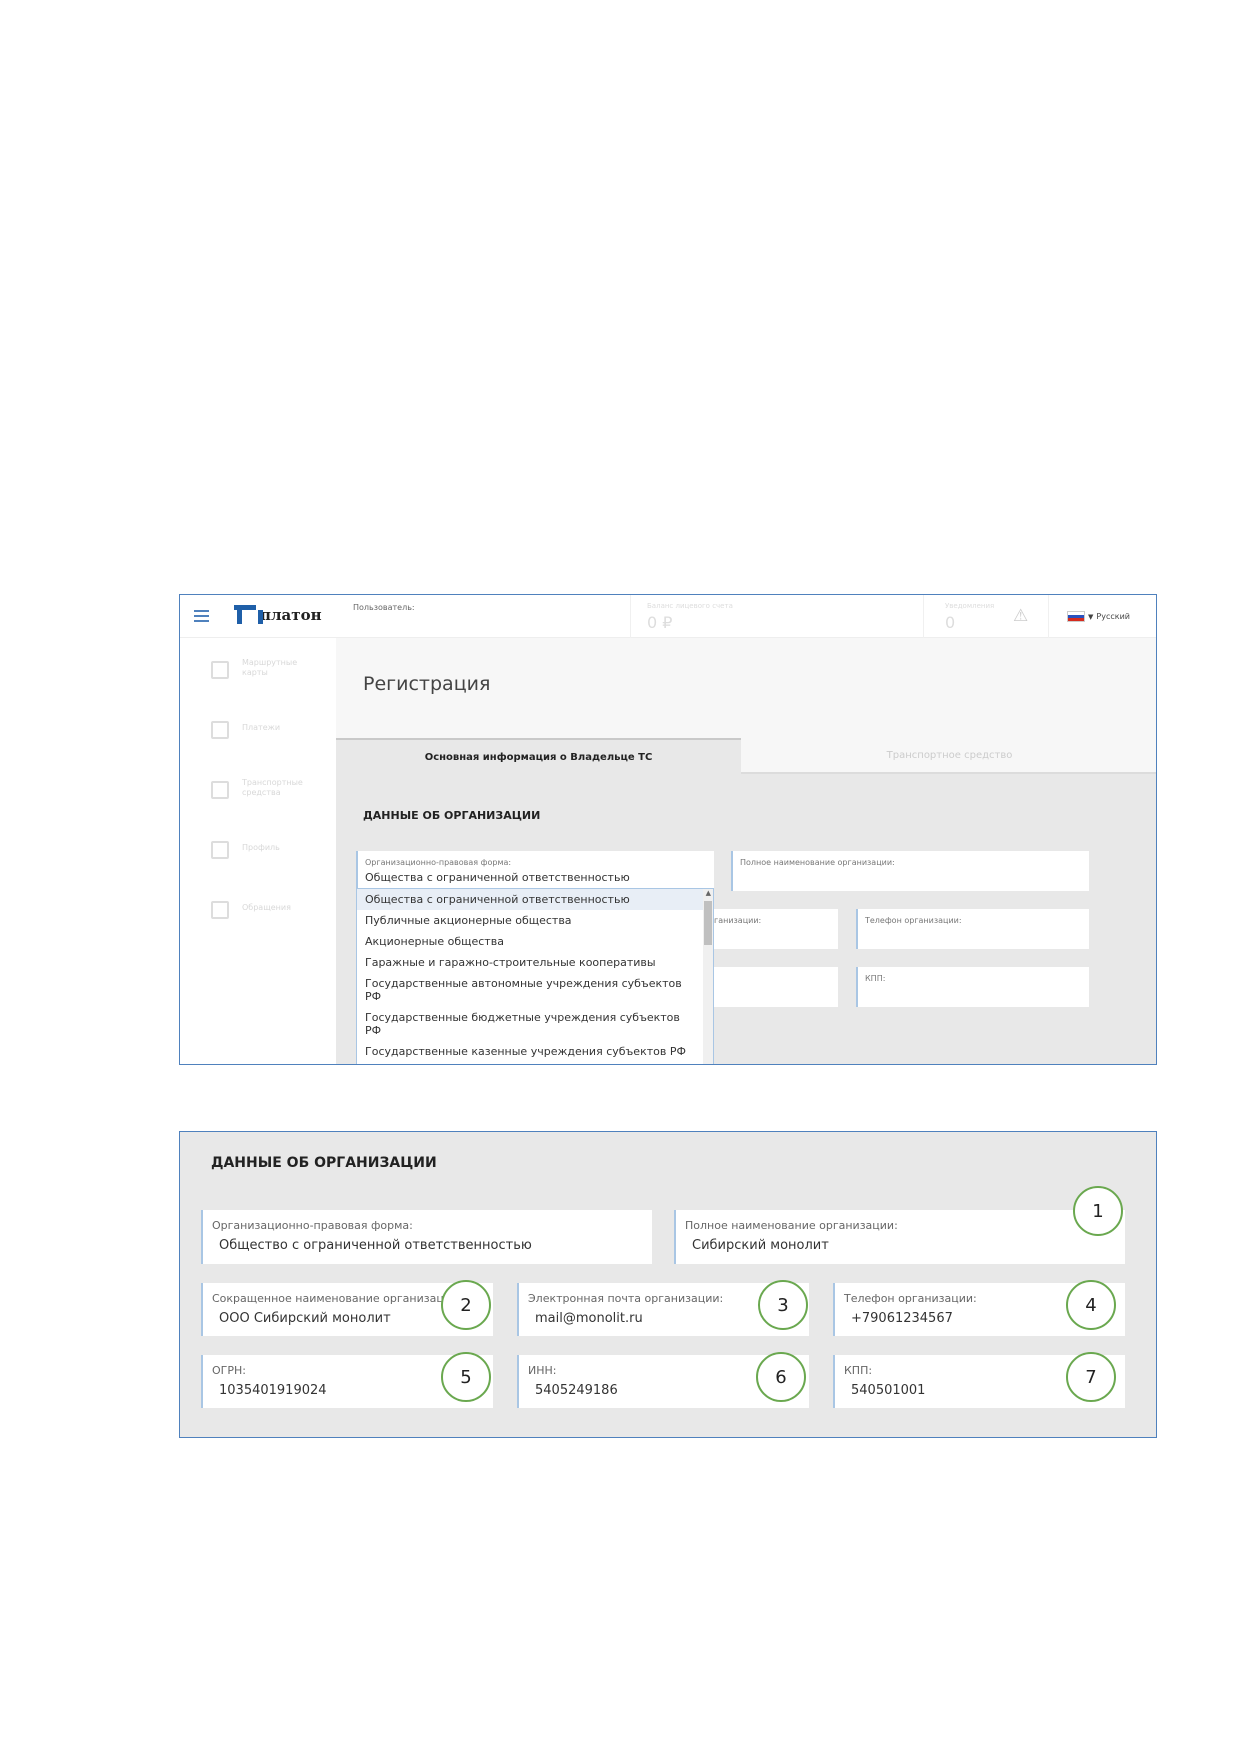 This screenshot has width=1239, height=1752. What do you see at coordinates (1021, 616) in the screenshot?
I see `warning-icon: ⚠` at bounding box center [1021, 616].